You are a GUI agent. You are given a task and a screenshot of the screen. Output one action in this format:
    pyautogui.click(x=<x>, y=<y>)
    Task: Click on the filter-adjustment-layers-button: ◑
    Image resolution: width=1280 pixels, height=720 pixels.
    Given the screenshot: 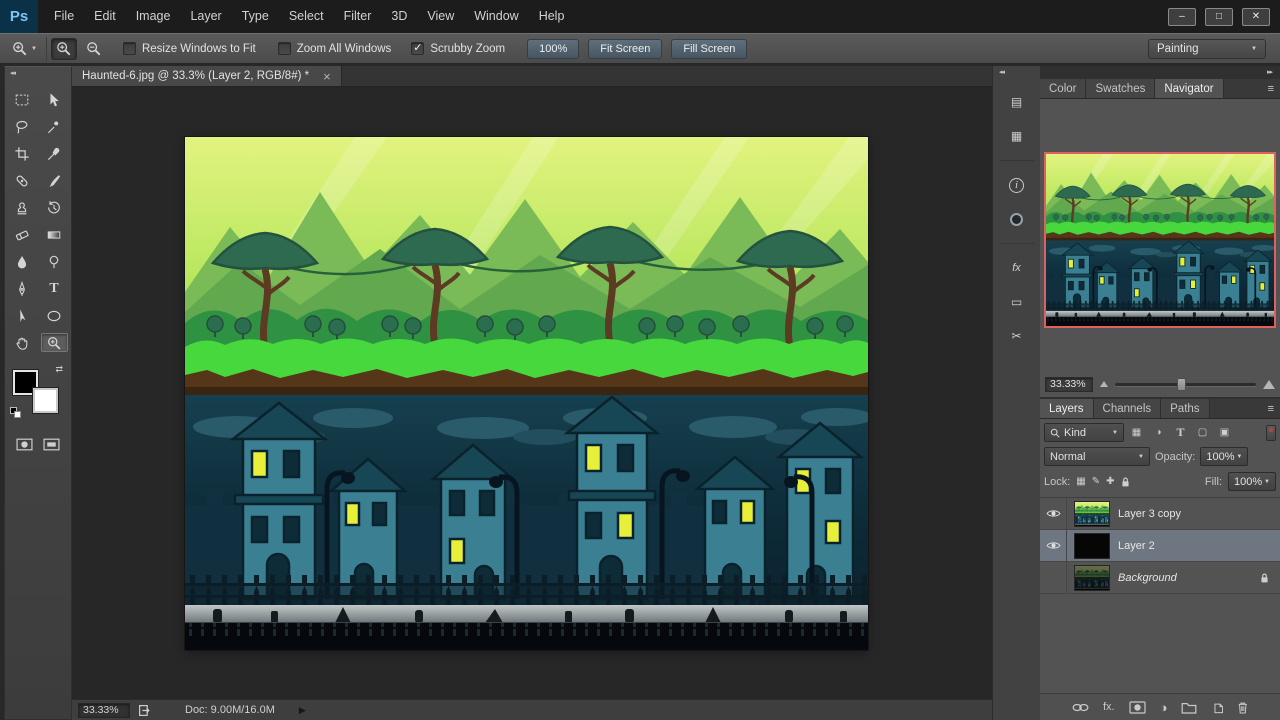 What is the action you would take?
    pyautogui.click(x=1158, y=432)
    